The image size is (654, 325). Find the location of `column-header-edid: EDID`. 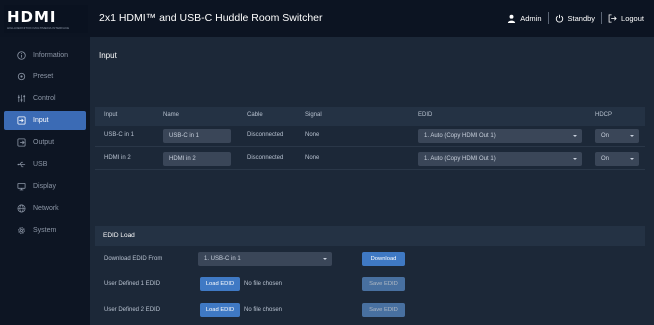

column-header-edid: EDID is located at coordinates (425, 115).